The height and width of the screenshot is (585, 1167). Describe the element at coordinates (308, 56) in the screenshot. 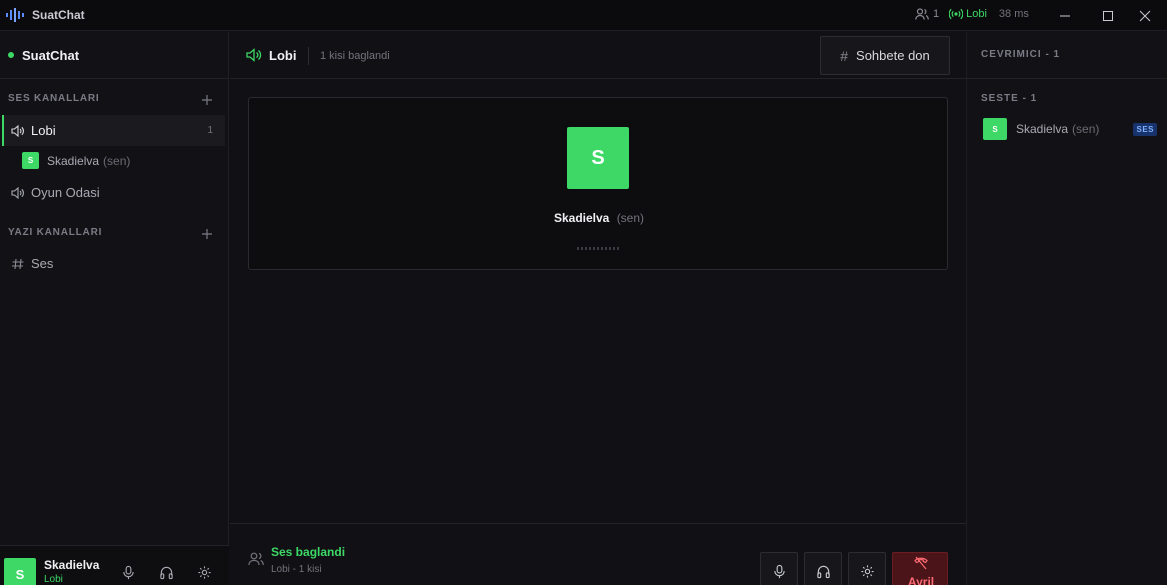

I see `header-divider` at that location.